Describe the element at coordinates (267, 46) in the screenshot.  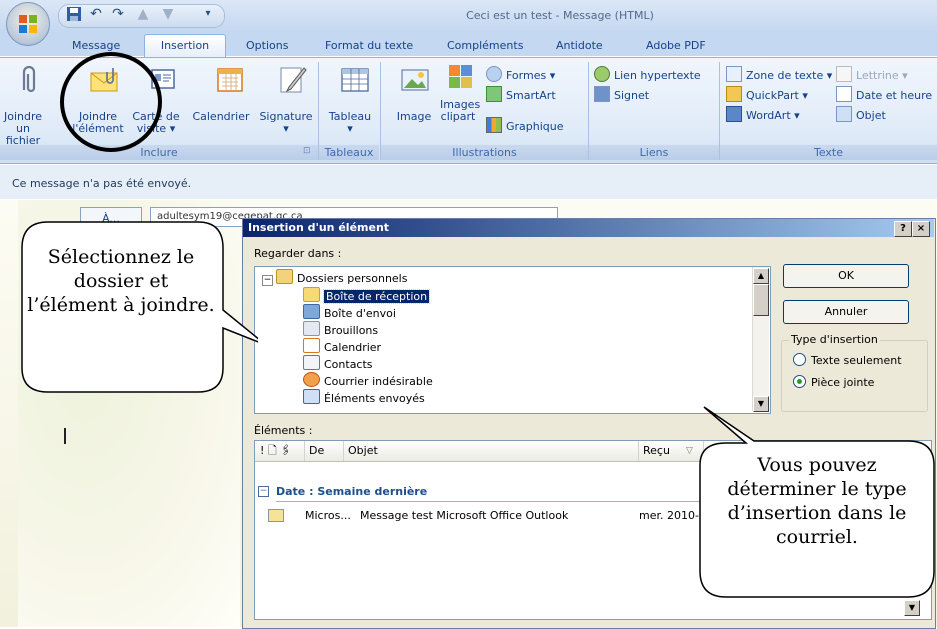
I see `tab-options: Options` at that location.